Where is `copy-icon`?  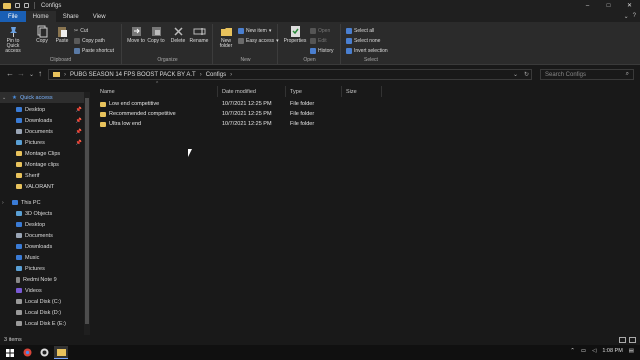 copy-icon is located at coordinates (42, 31).